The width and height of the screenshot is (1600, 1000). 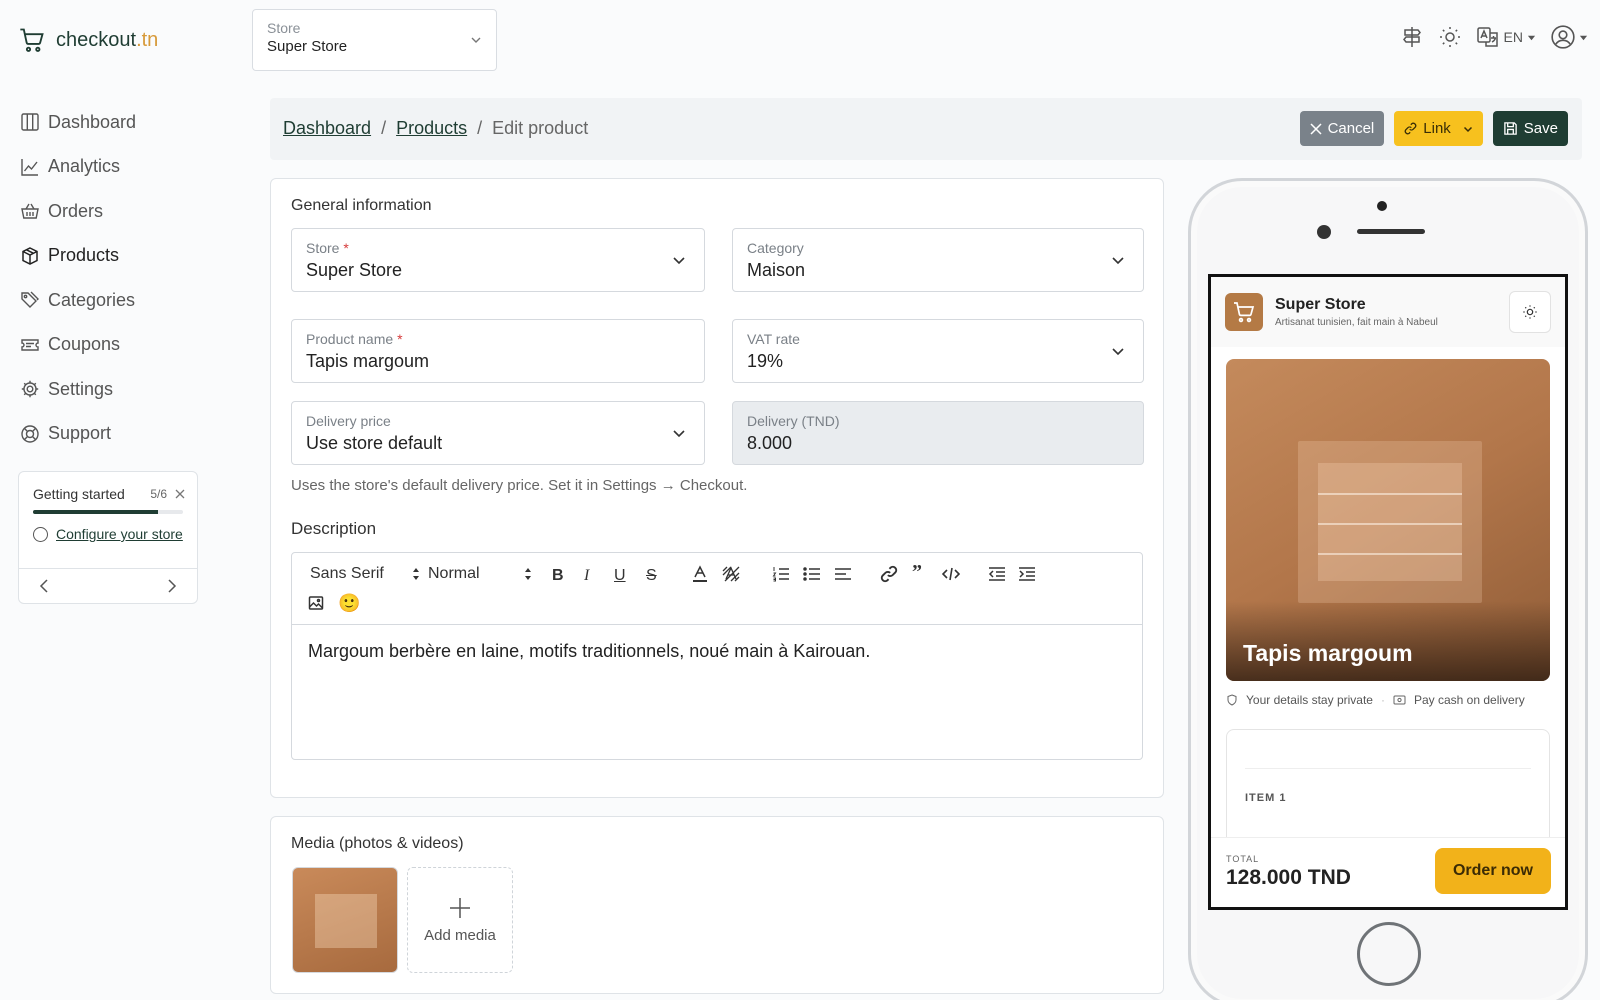 What do you see at coordinates (460, 935) in the screenshot?
I see `add-media-label: Add media` at bounding box center [460, 935].